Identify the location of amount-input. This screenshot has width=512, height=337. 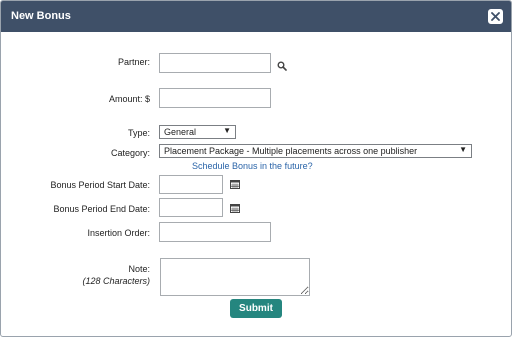
(215, 98).